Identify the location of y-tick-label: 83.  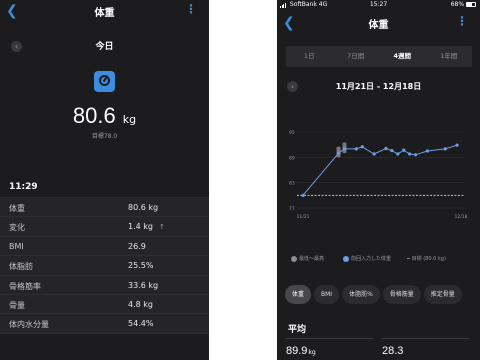
(292, 184).